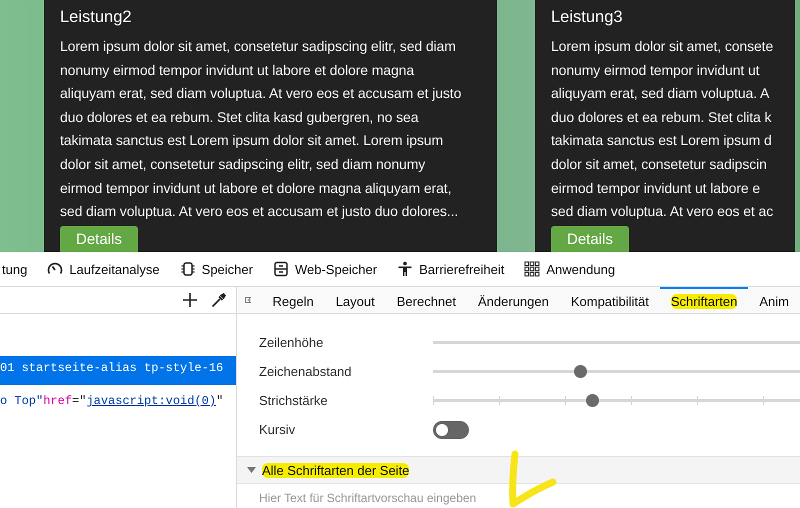  I want to click on devtools-tab: Barrierefreiheit, so click(450, 269).